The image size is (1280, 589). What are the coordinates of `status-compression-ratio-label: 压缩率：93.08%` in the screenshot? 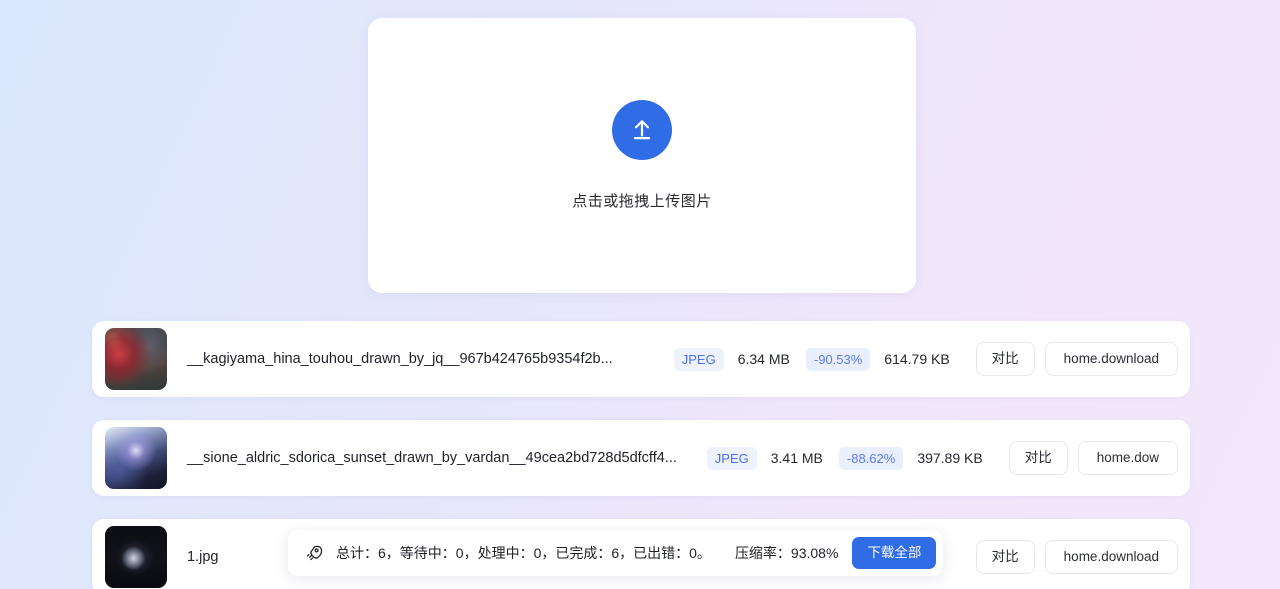 It's located at (786, 553).